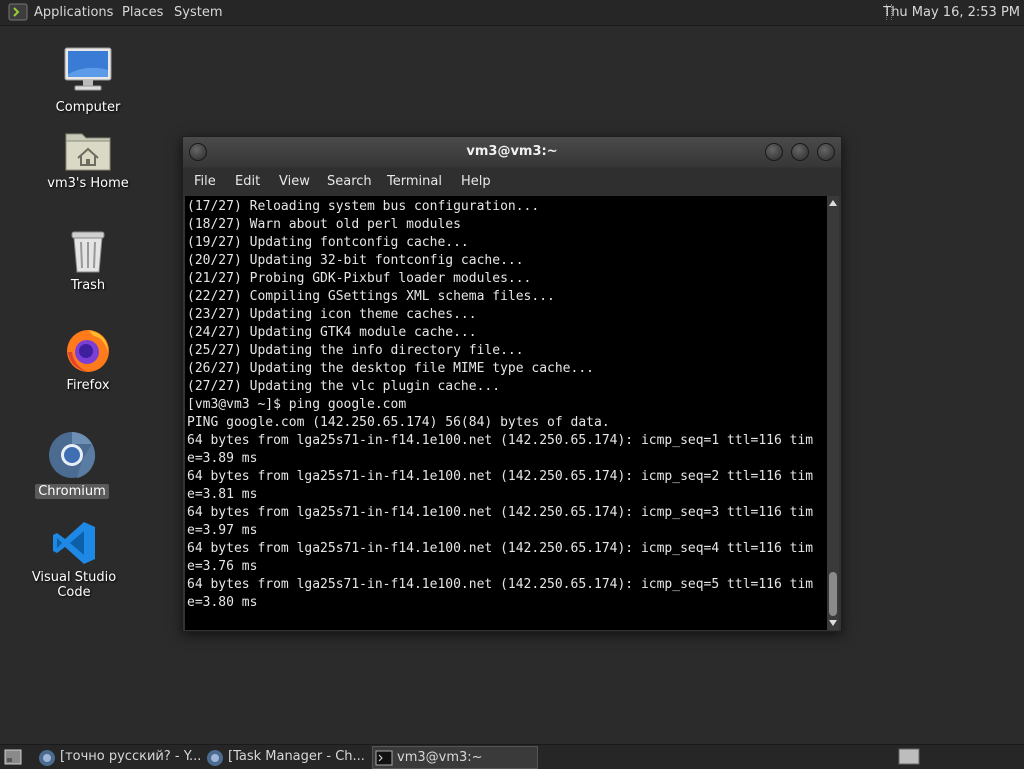  Describe the element at coordinates (833, 623) in the screenshot. I see `scroll-down-arrow-icon` at that location.